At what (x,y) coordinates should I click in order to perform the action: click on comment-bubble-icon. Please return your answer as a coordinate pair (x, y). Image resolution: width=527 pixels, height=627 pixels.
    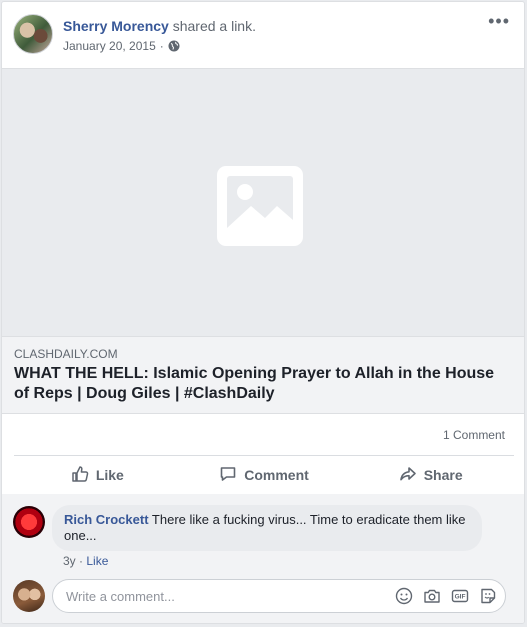
    Looking at the image, I should click on (228, 475).